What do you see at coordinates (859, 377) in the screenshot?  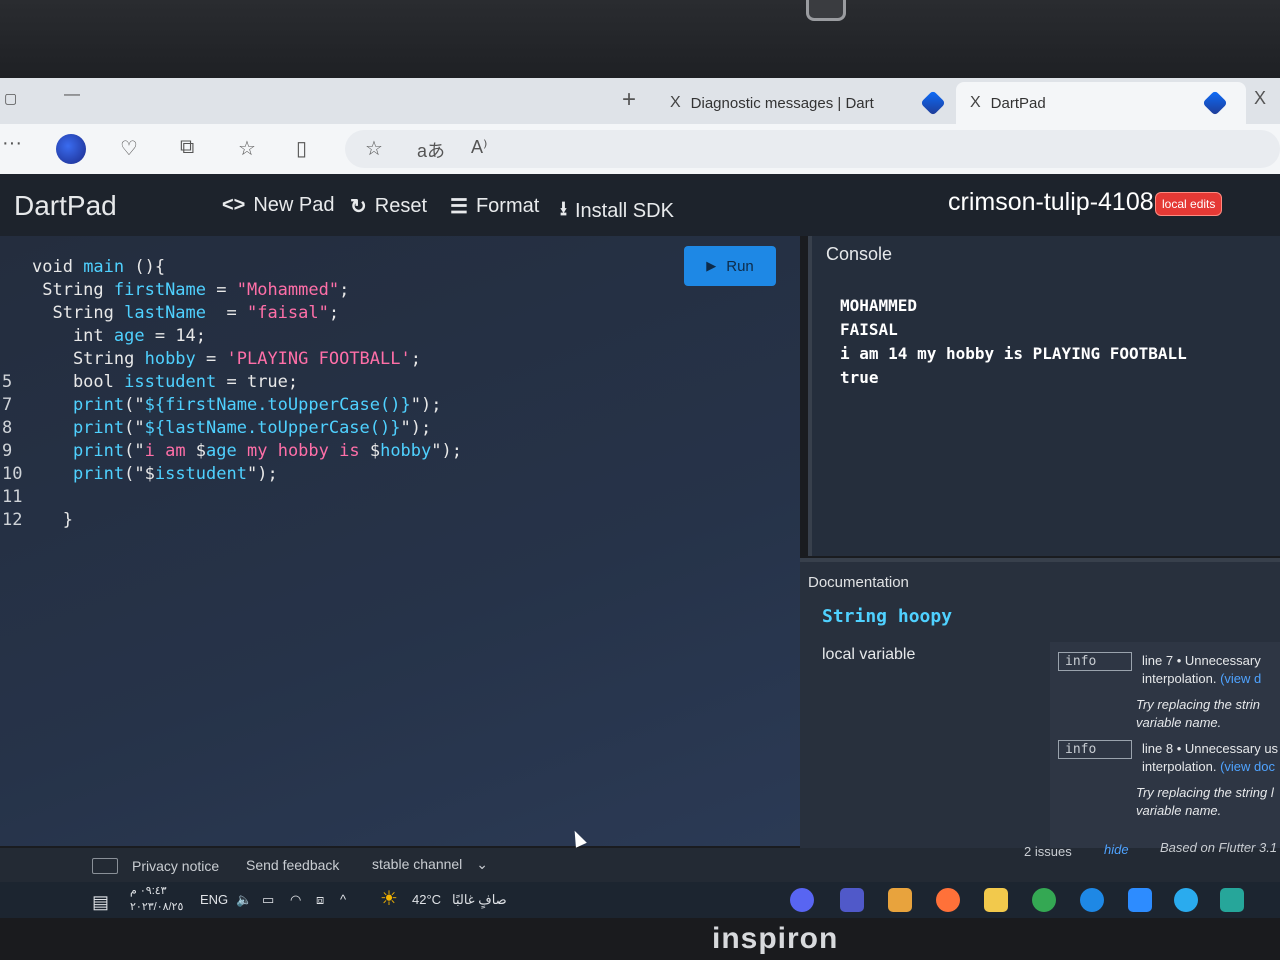 I see `console-line: true` at bounding box center [859, 377].